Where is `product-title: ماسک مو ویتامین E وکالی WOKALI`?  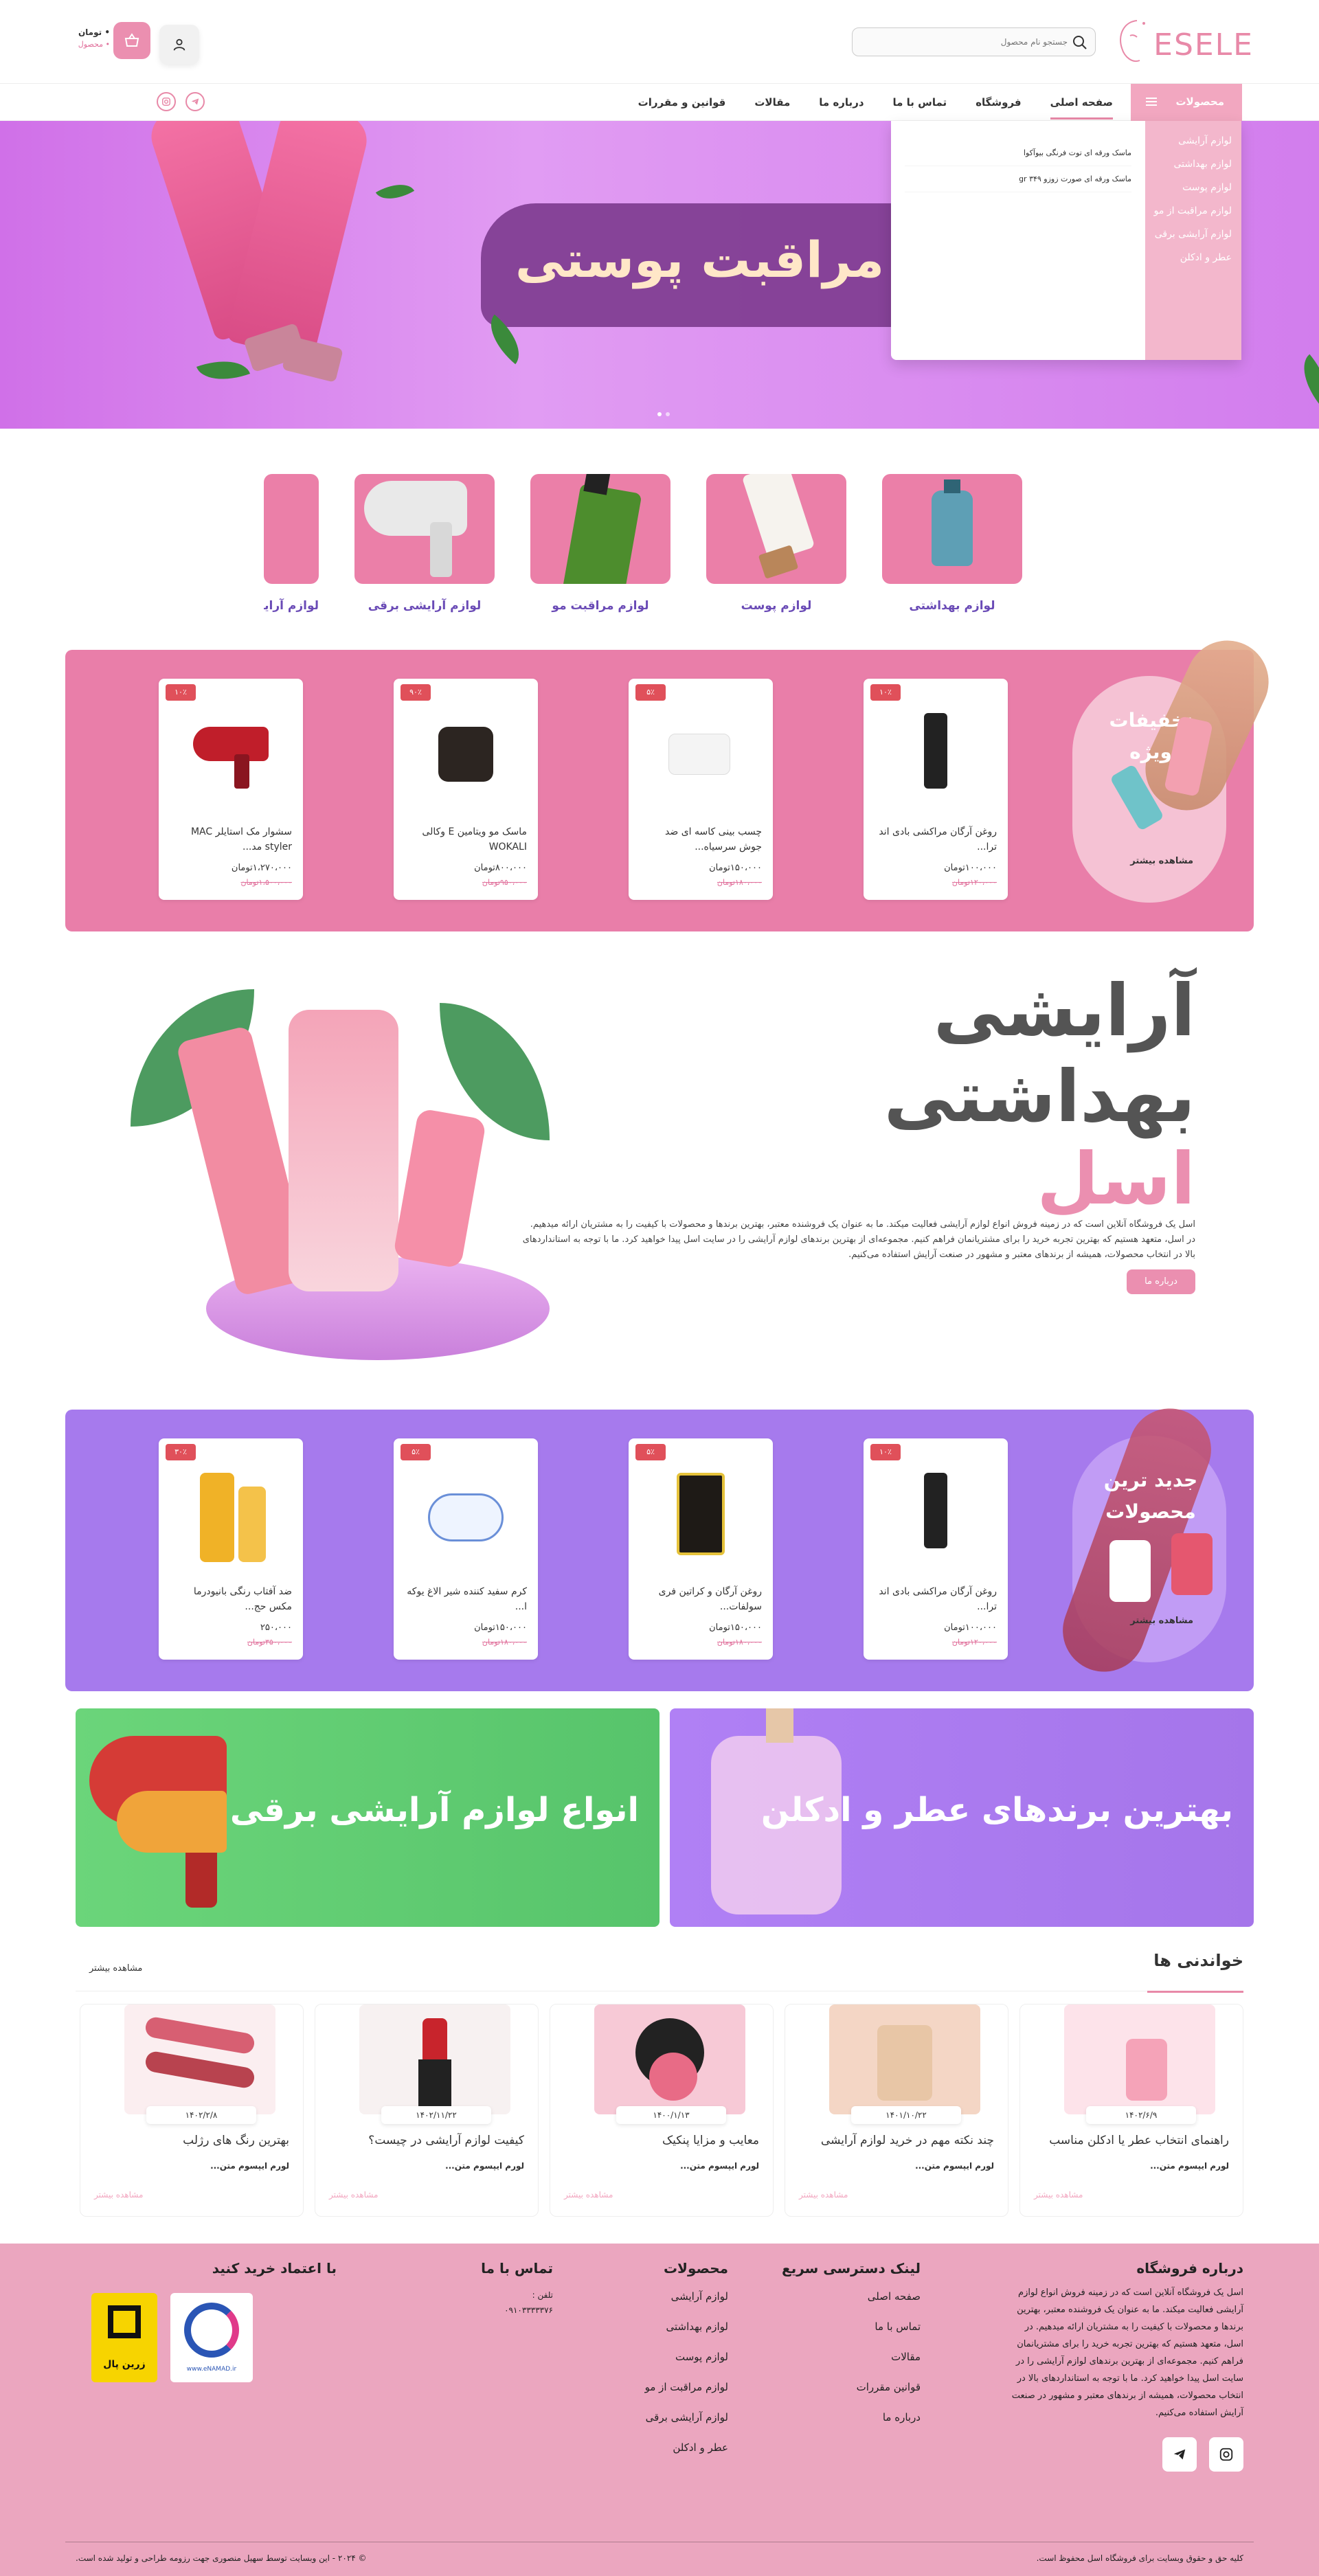 product-title: ماسک مو ویتامین E وکالی WOKALI is located at coordinates (466, 839).